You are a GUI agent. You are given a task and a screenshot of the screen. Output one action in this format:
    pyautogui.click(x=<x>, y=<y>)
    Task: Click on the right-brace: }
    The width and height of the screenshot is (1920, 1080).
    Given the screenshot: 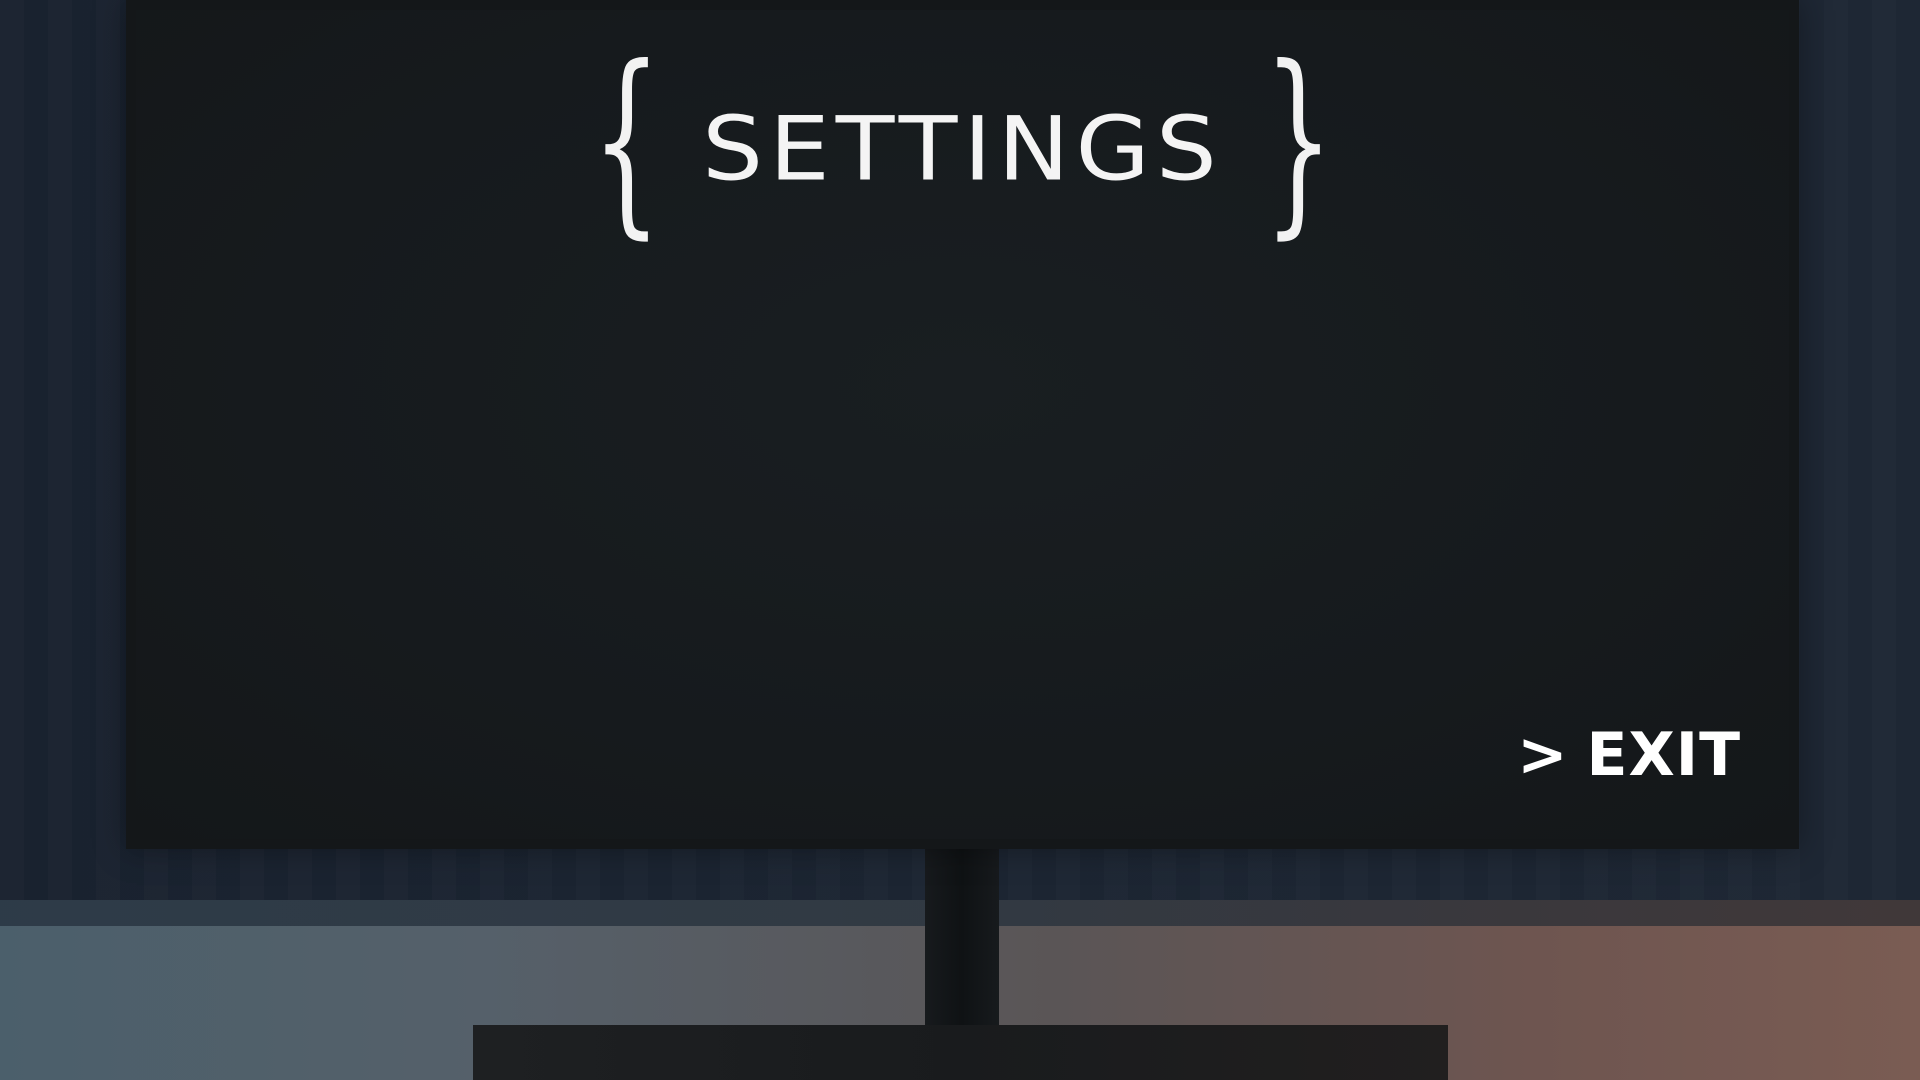 What is the action you would take?
    pyautogui.click(x=1298, y=140)
    